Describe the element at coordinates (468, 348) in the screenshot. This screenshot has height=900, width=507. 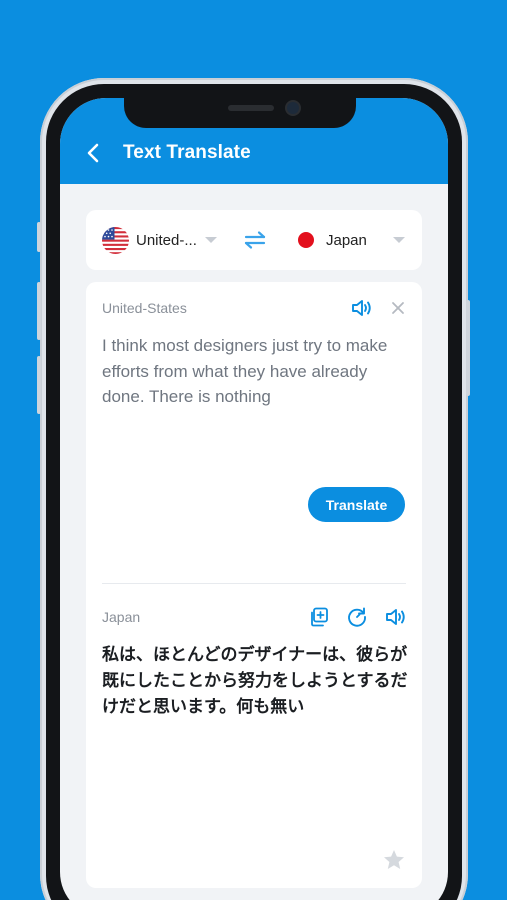
I see `phone-side-button-right` at that location.